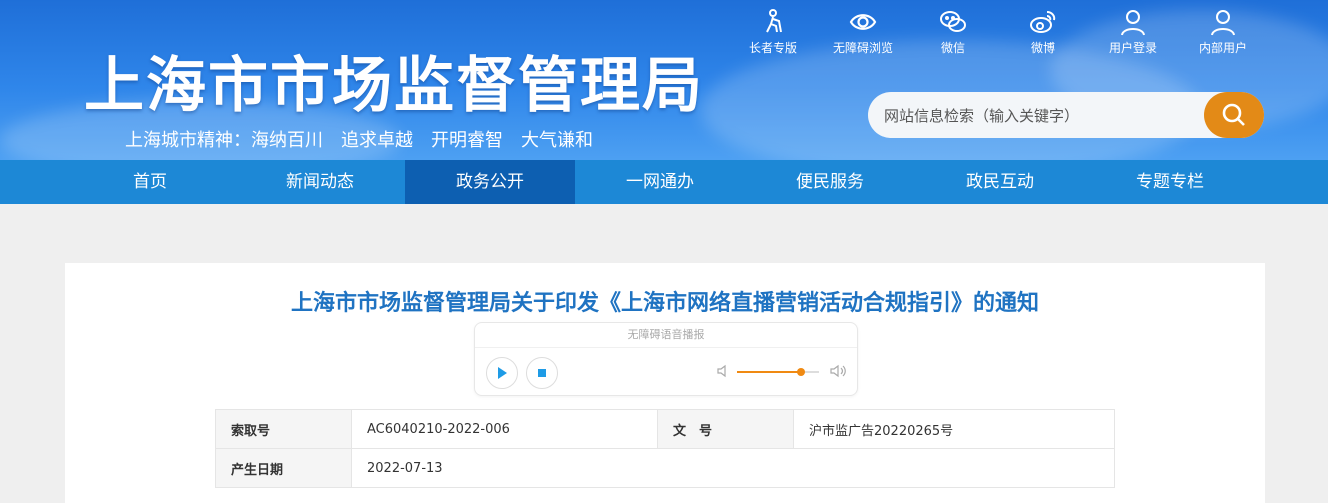 This screenshot has width=1328, height=503. Describe the element at coordinates (359, 140) in the screenshot. I see `city-motto: 上海城市精神：海纳百川 追求卓越 开明睿智 大气谦和` at that location.